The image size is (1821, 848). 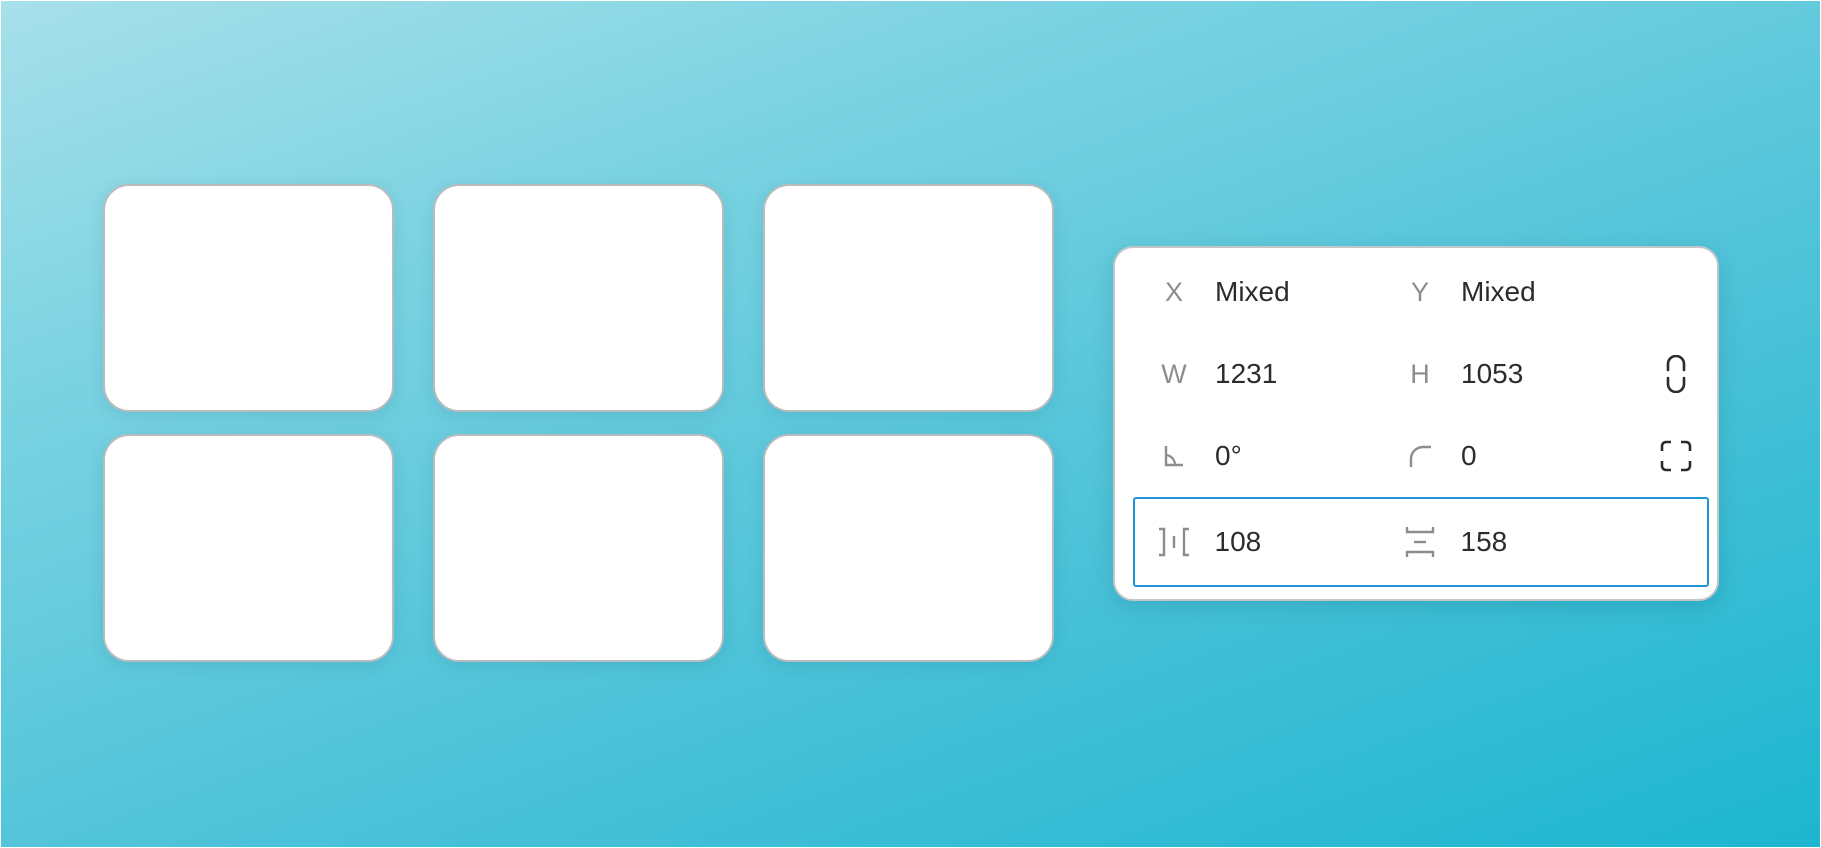 What do you see at coordinates (1238, 542) in the screenshot?
I see `horizontal-gap-value: 108` at bounding box center [1238, 542].